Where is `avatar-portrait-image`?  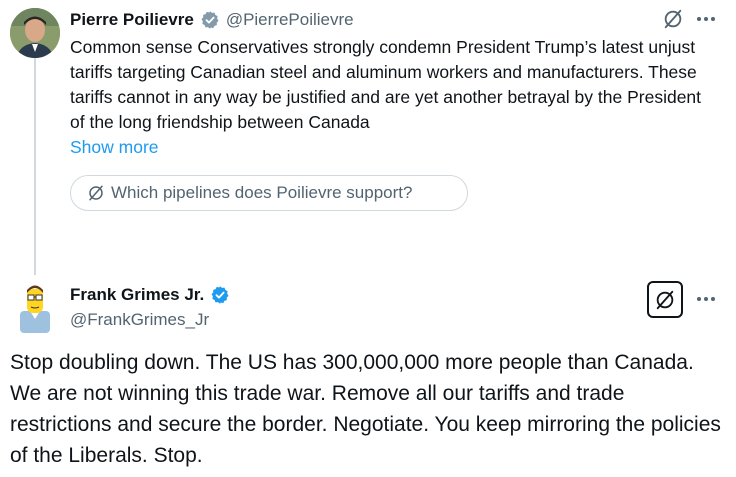 avatar-portrait-image is located at coordinates (35, 33).